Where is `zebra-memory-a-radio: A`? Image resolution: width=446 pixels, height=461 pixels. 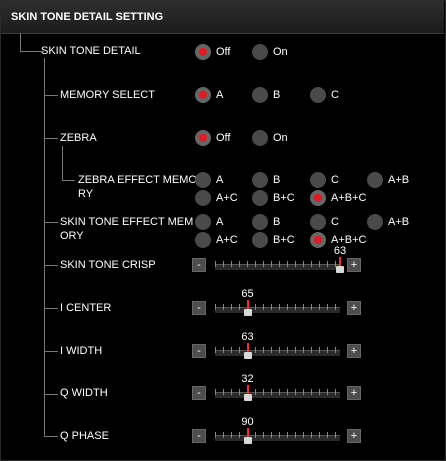 zebra-memory-a-radio: A is located at coordinates (215, 180).